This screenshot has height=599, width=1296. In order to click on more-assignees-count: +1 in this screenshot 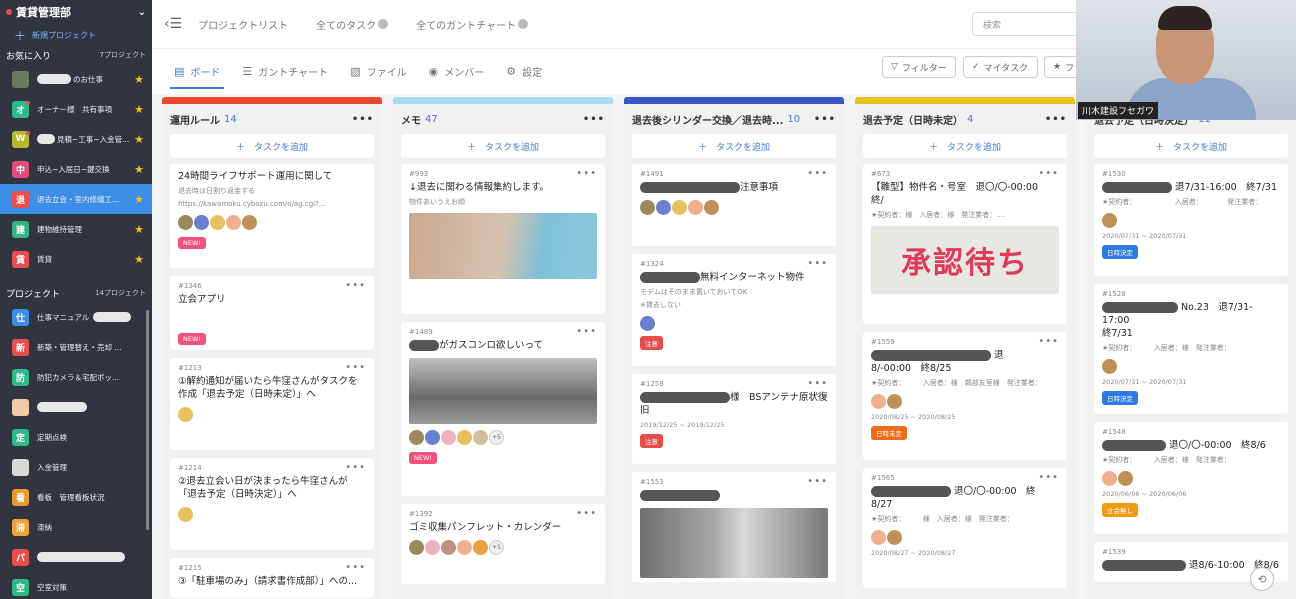, I will do `click(496, 547)`.